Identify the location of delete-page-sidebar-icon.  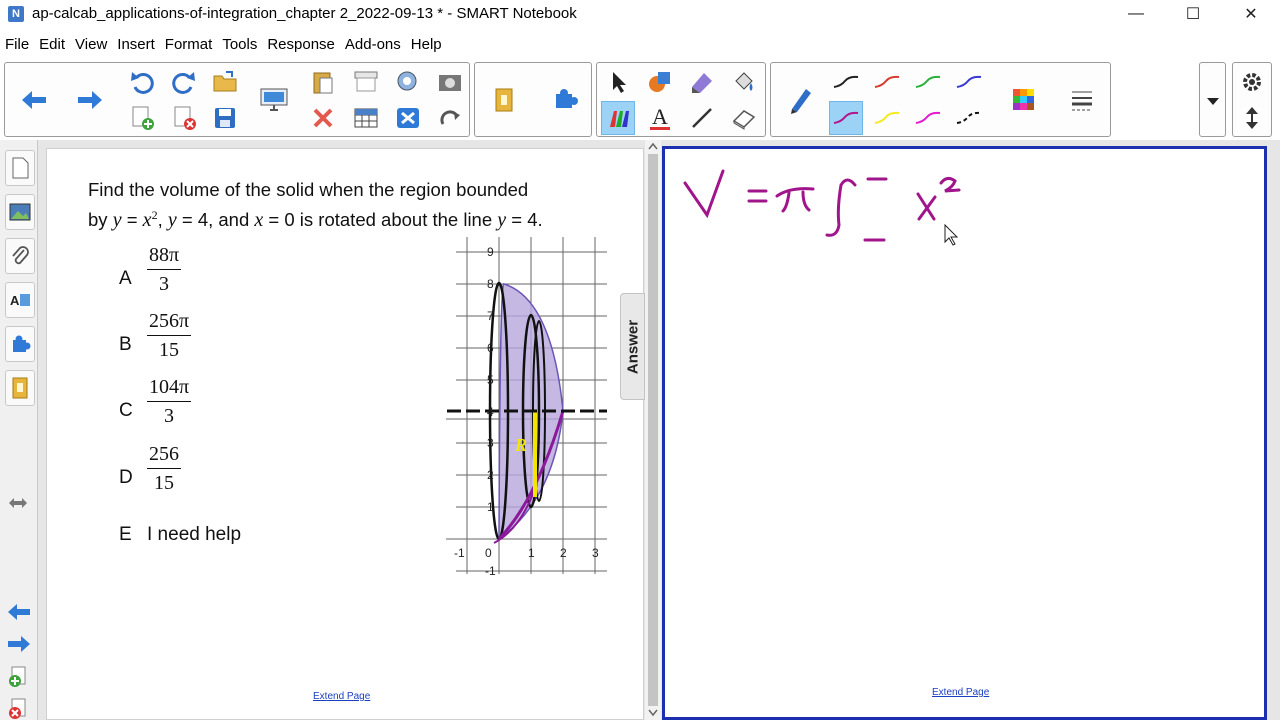
(18, 709).